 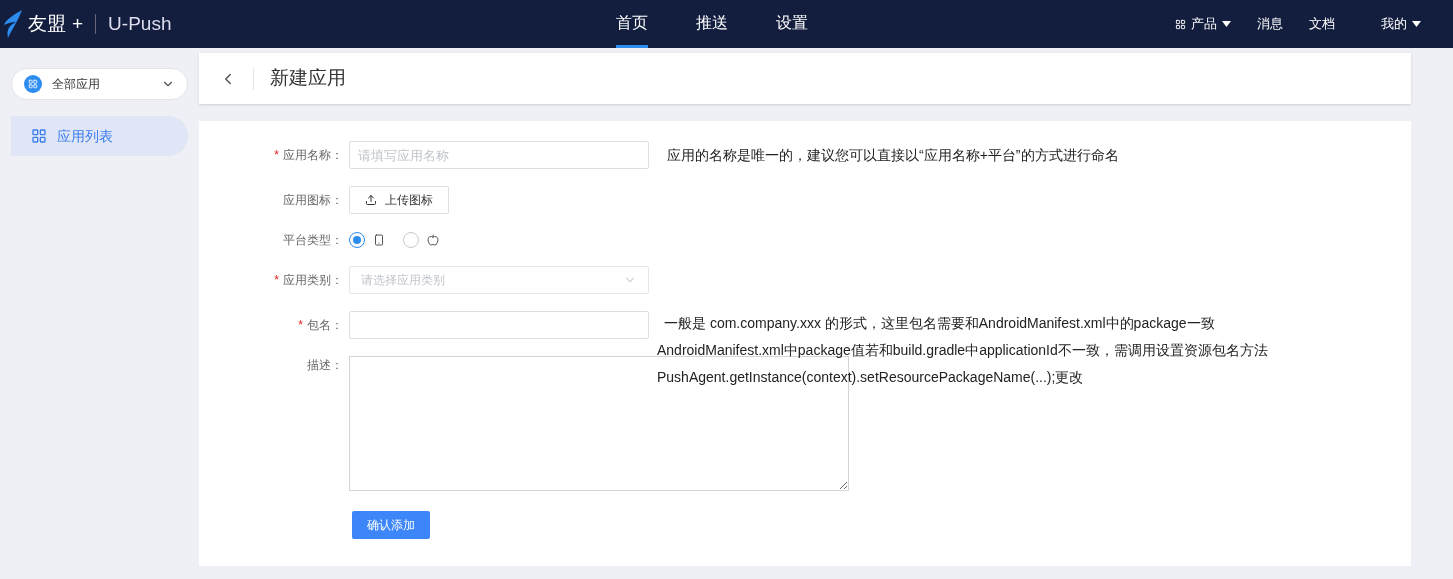 I want to click on header-menu-item: 产品, so click(x=1203, y=24).